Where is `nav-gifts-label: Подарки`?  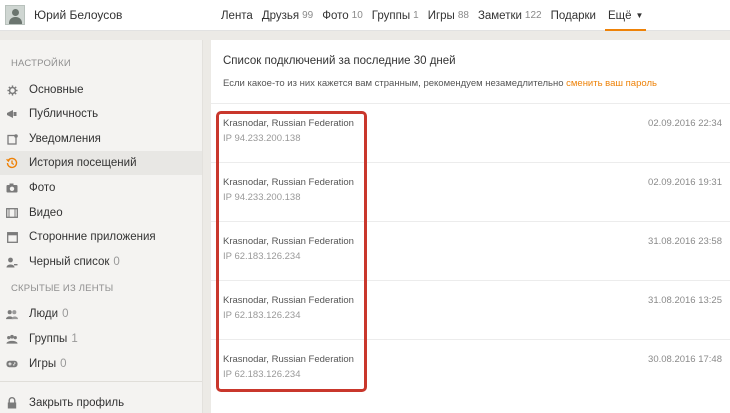
nav-gifts-label: Подарки is located at coordinates (573, 15).